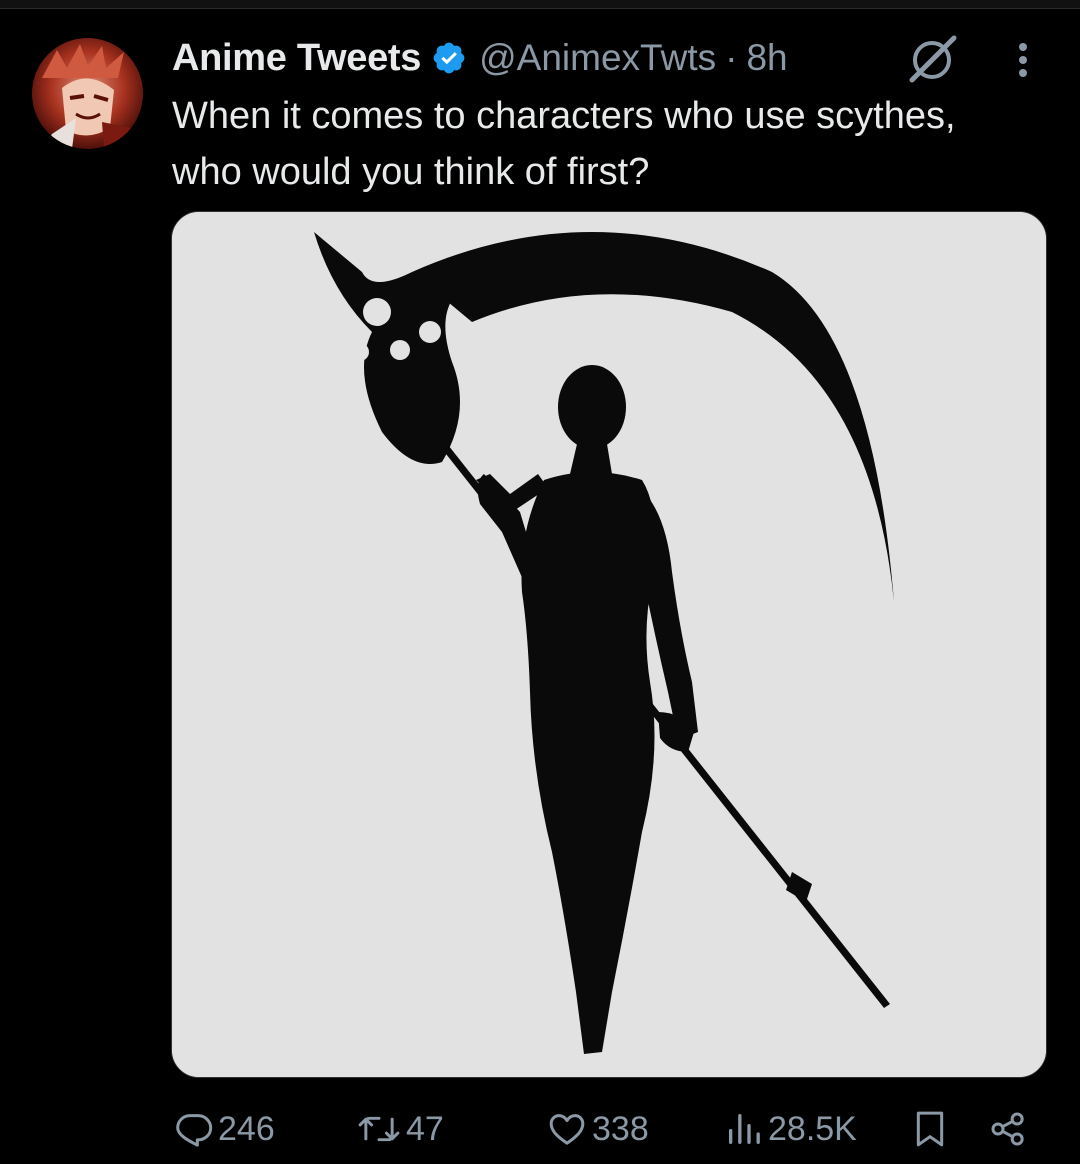 Image resolution: width=1080 pixels, height=1164 pixels. I want to click on avatar-icon, so click(87, 93).